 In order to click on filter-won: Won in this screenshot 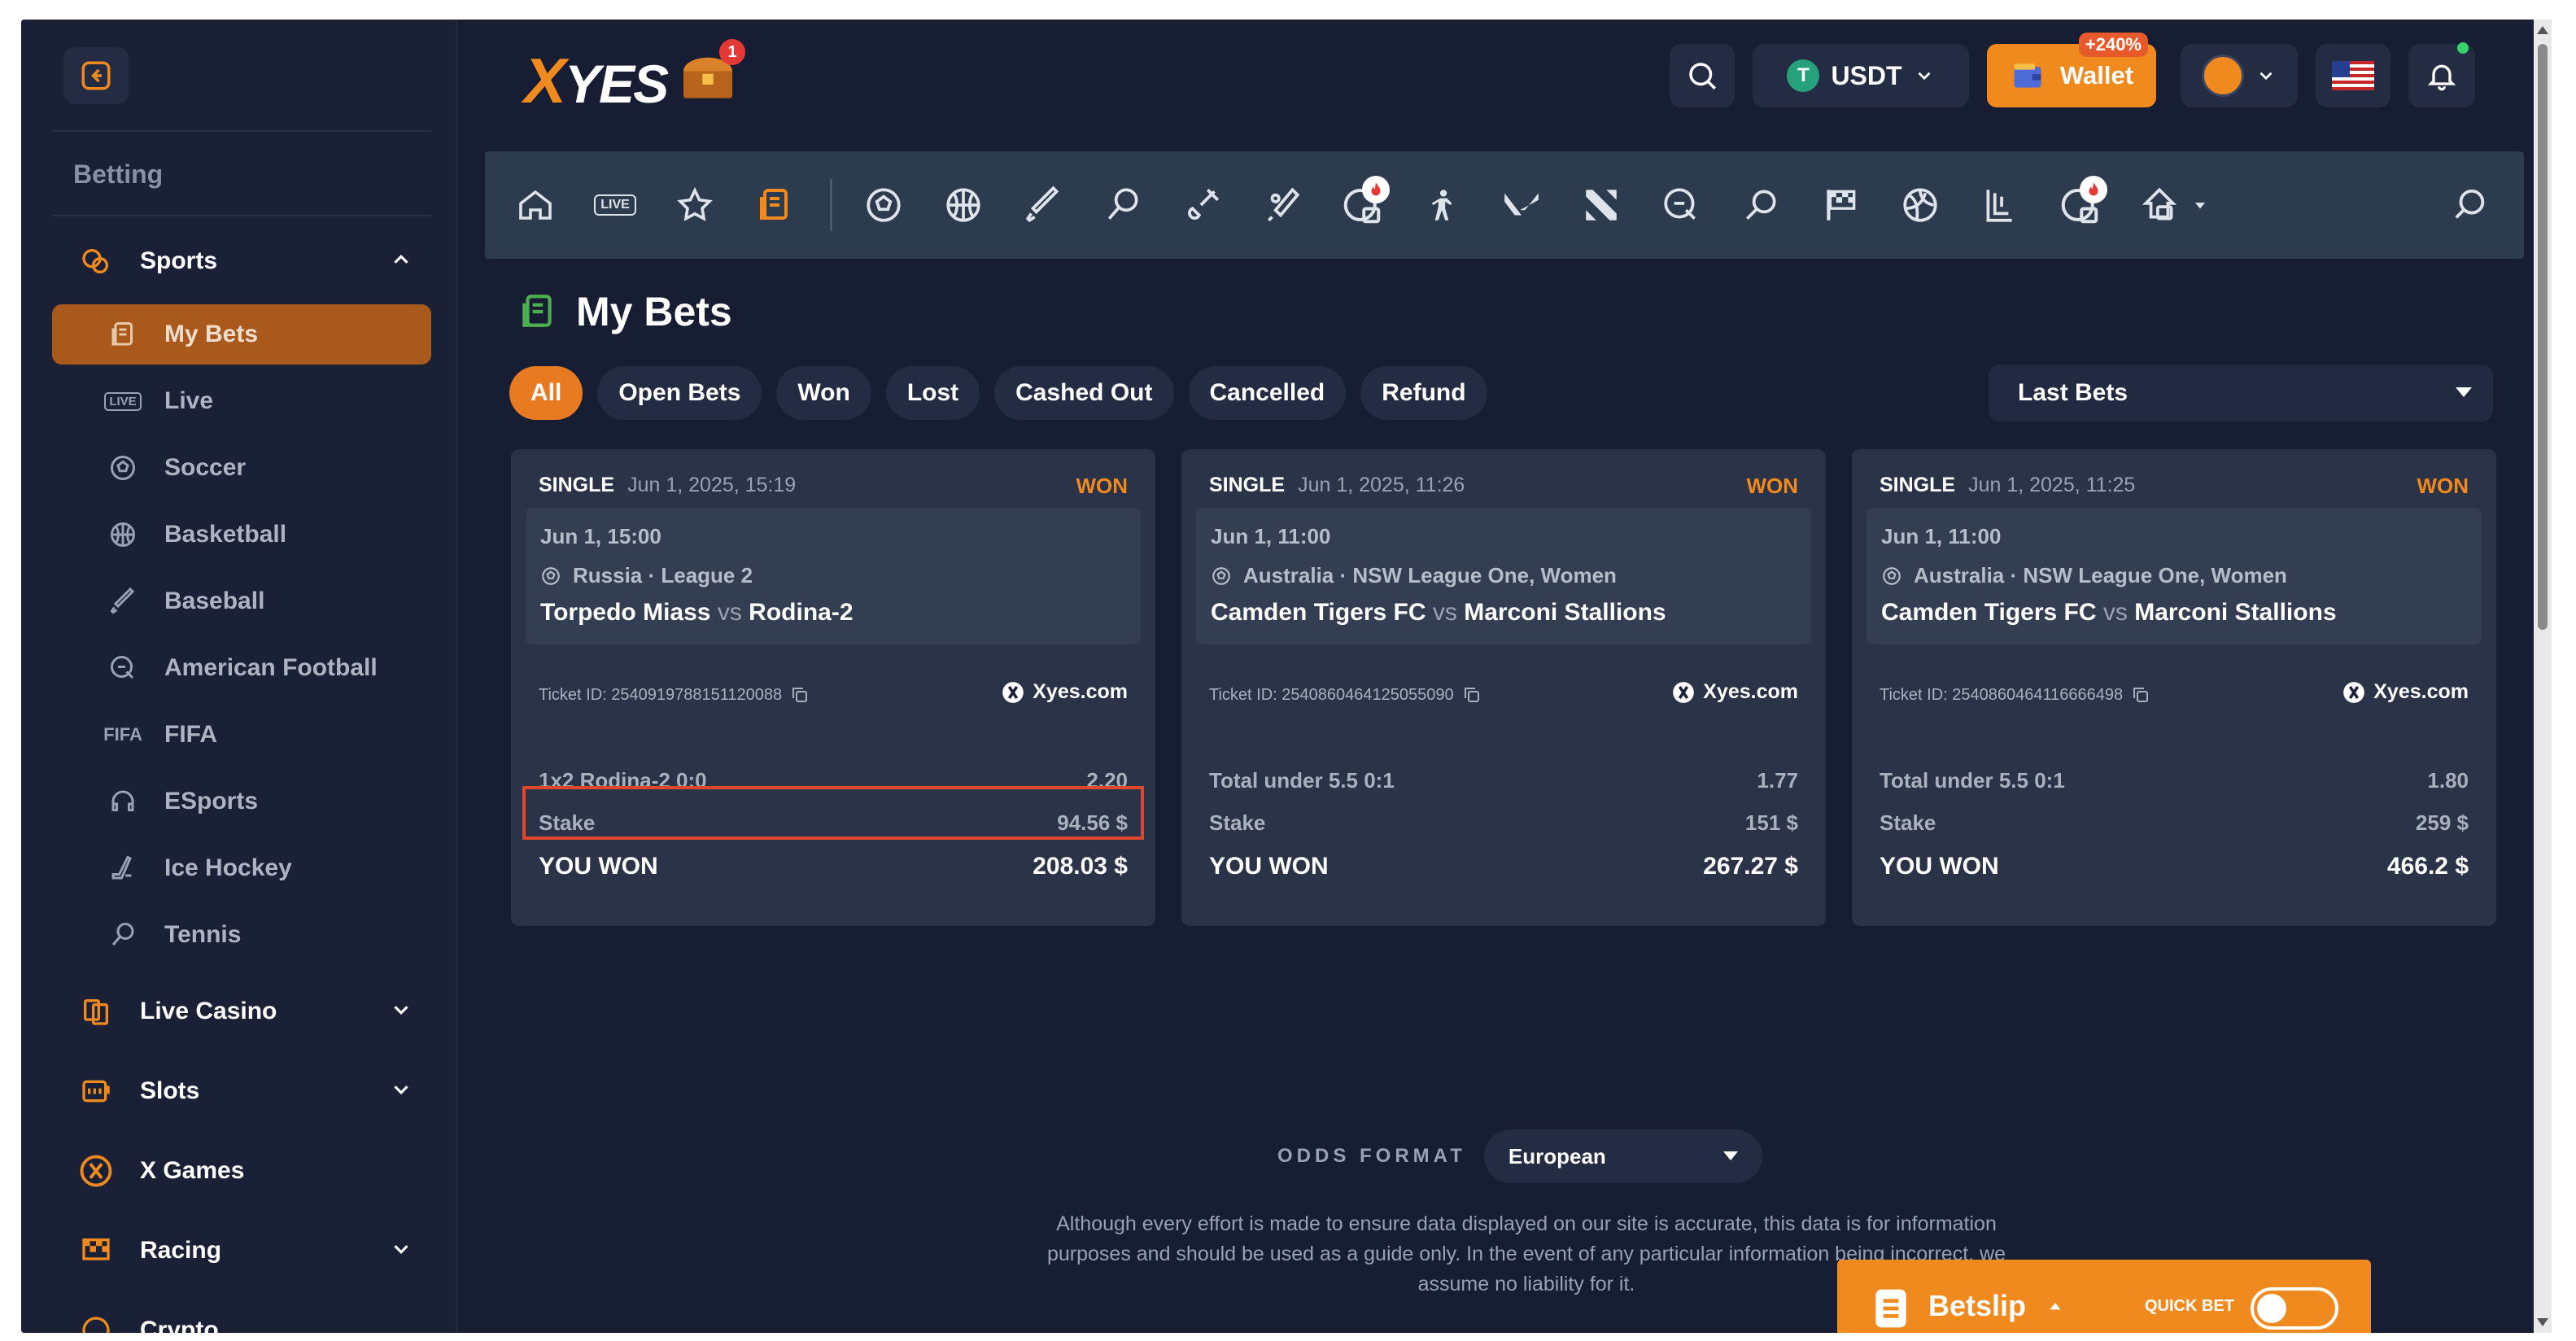, I will do `click(823, 393)`.